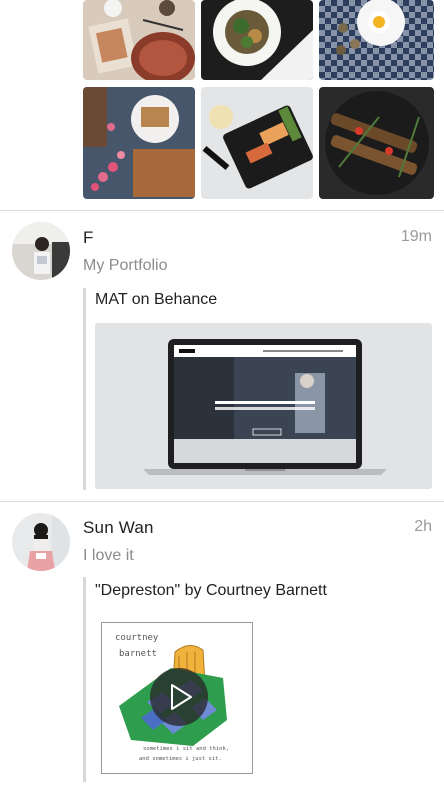  Describe the element at coordinates (376, 40) in the screenshot. I see `photo-egg-checkered` at that location.